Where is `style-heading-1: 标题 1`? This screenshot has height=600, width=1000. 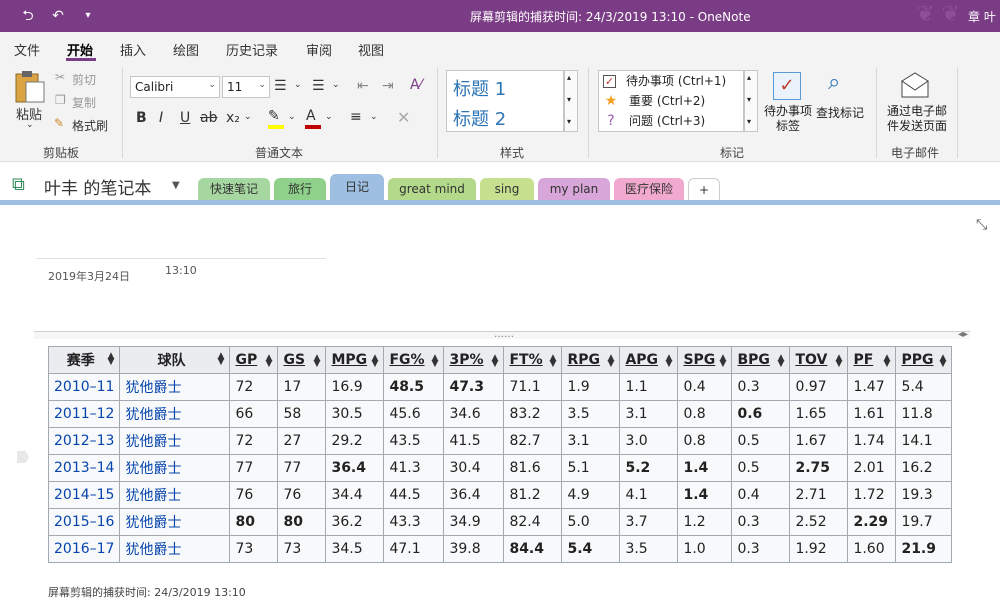 style-heading-1: 标题 1 is located at coordinates (479, 88).